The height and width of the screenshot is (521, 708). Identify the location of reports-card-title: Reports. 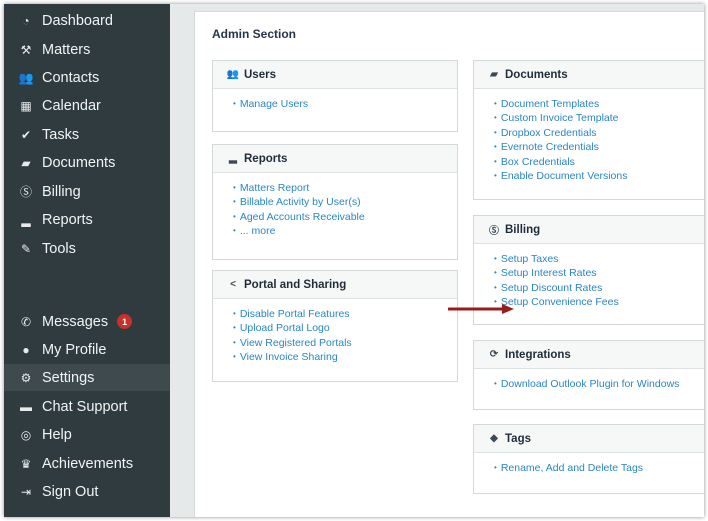
(266, 158).